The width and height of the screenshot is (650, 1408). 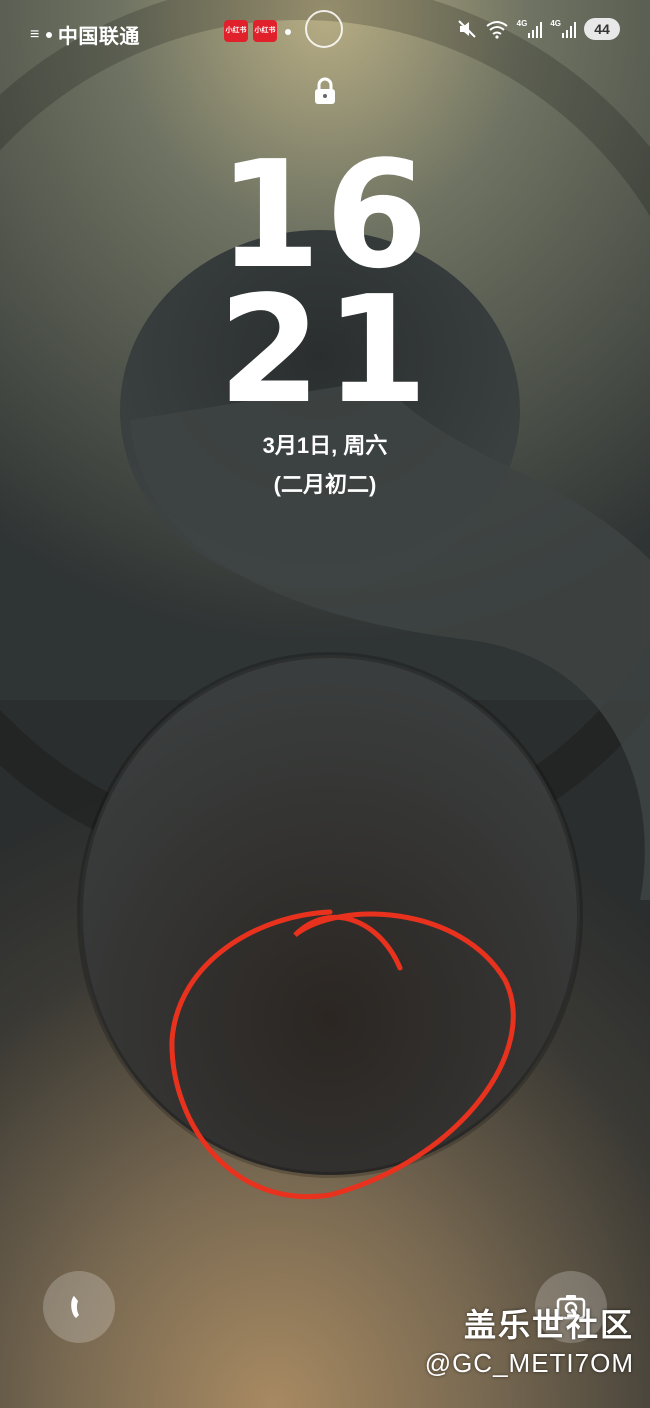 What do you see at coordinates (529, 1363) in the screenshot?
I see `watermark-handle: @GC_METI7OM` at bounding box center [529, 1363].